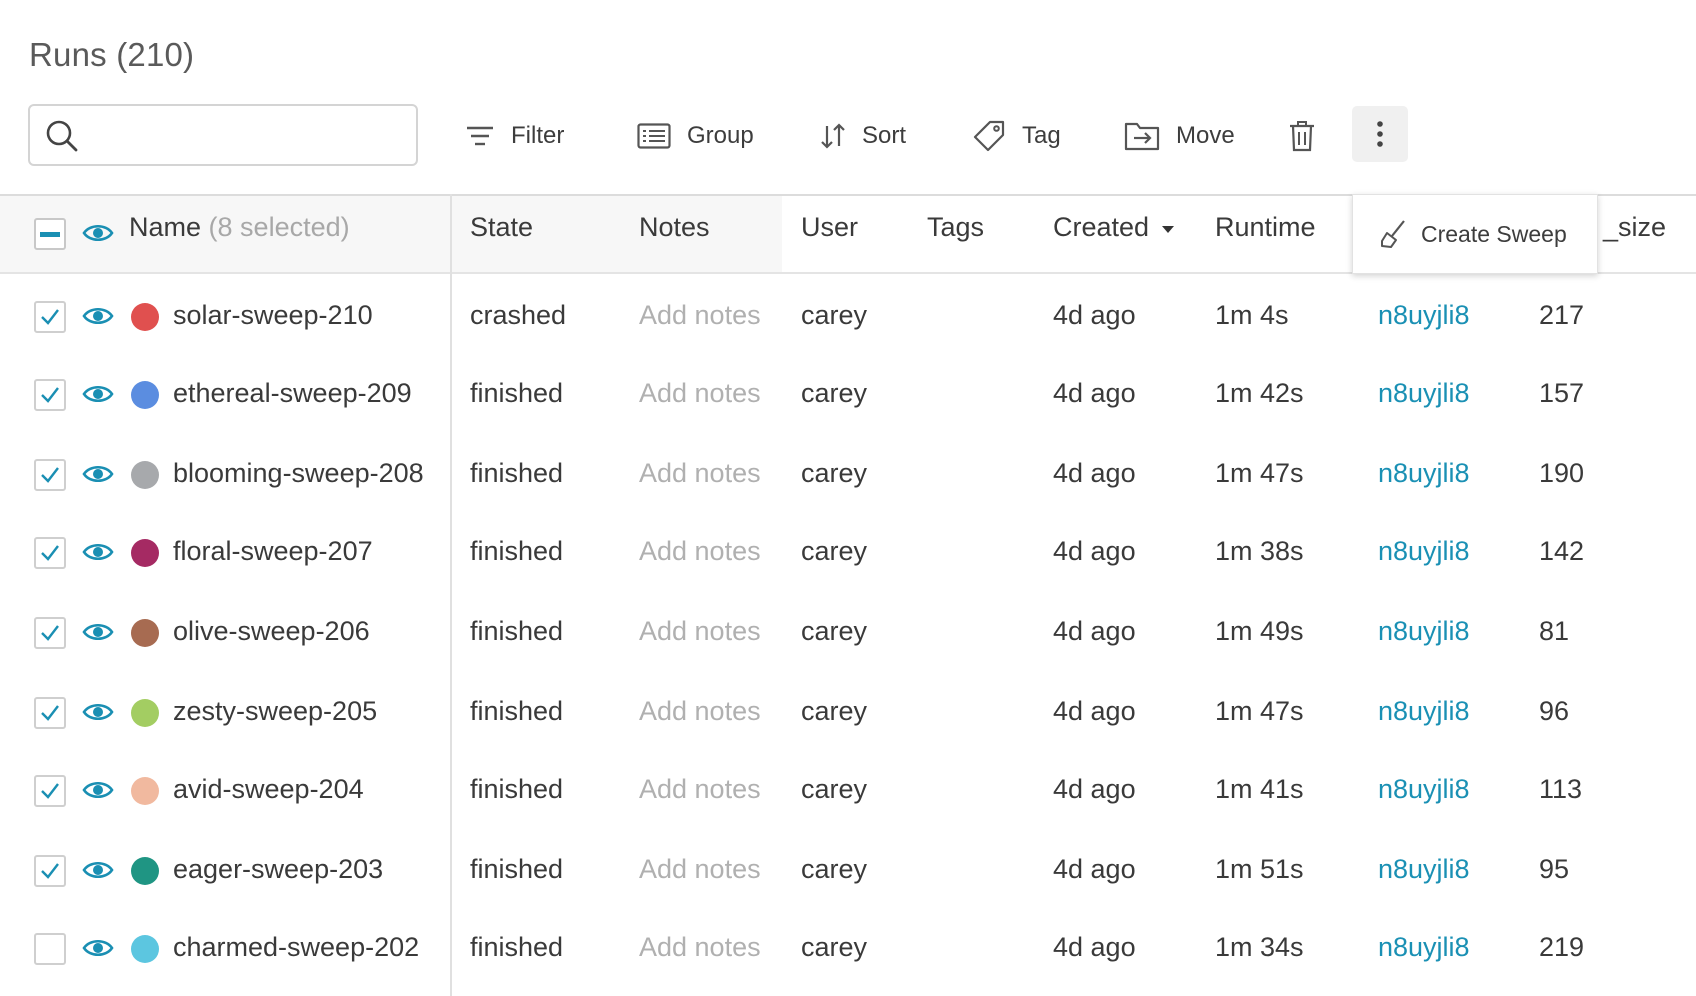 The height and width of the screenshot is (996, 1696). Describe the element at coordinates (884, 135) in the screenshot. I see `sort-label: Sort` at that location.